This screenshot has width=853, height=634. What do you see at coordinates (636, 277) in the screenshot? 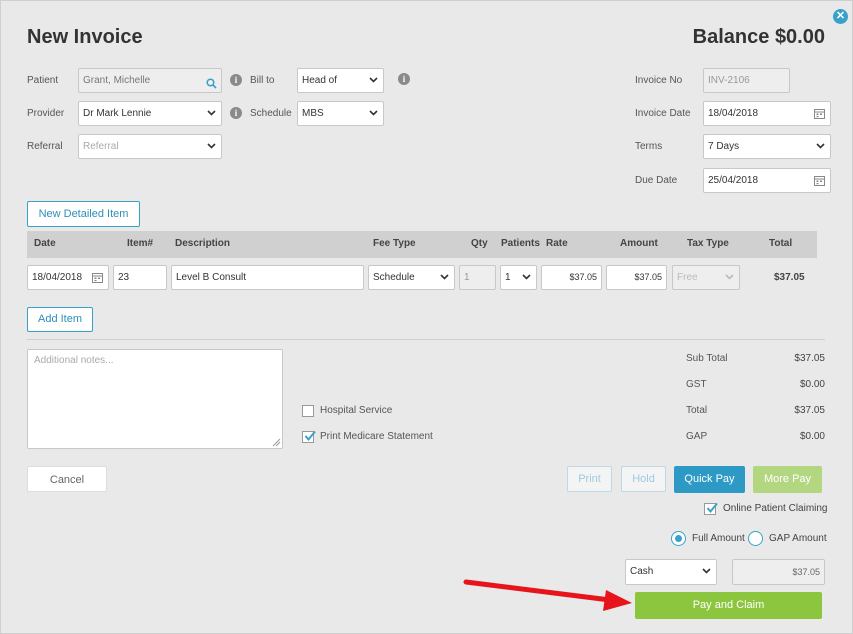
I see `amount-field: $37.05` at bounding box center [636, 277].